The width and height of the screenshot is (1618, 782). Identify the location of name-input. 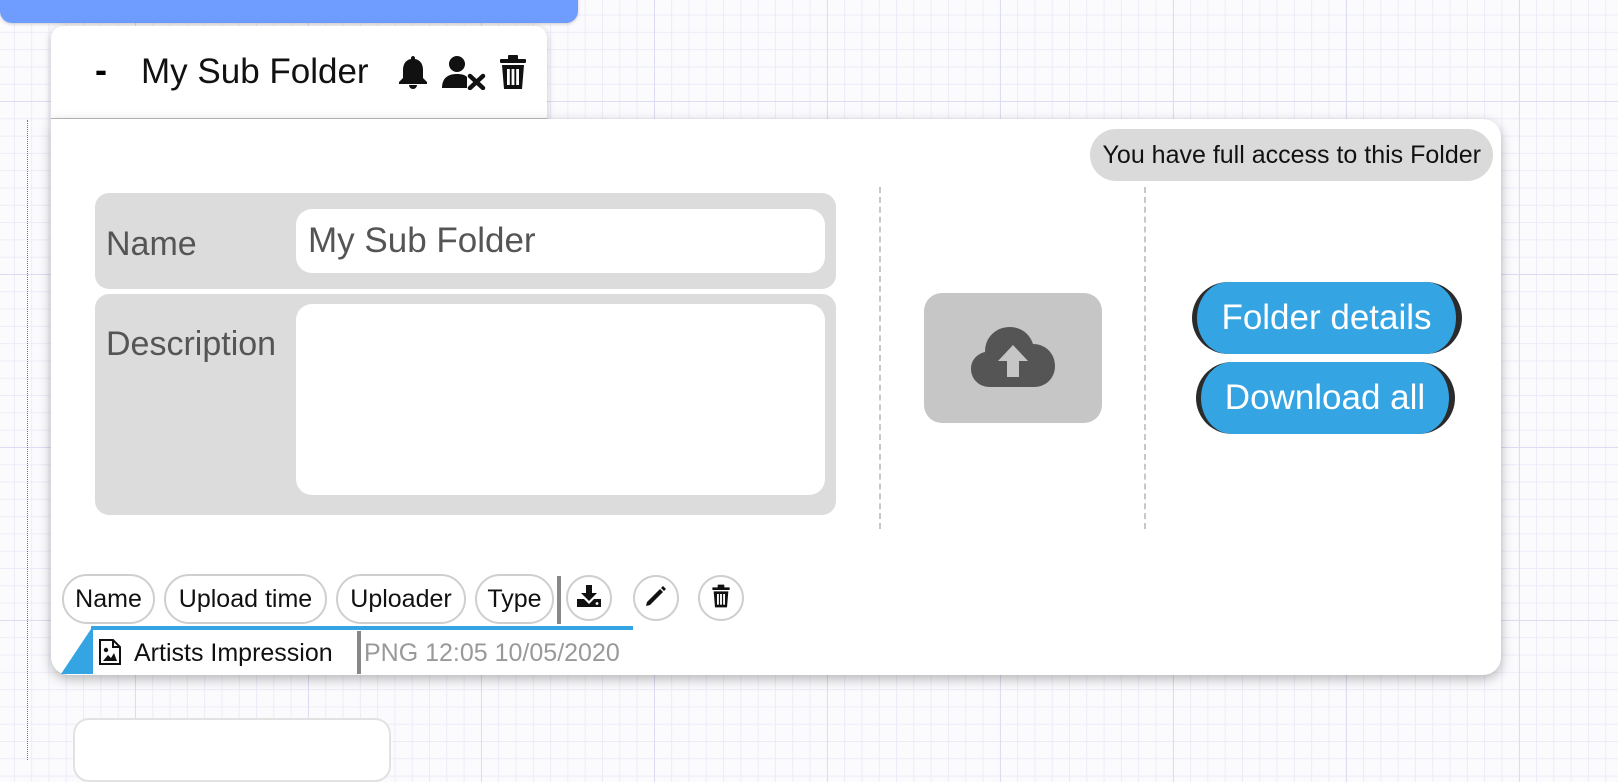
(560, 241).